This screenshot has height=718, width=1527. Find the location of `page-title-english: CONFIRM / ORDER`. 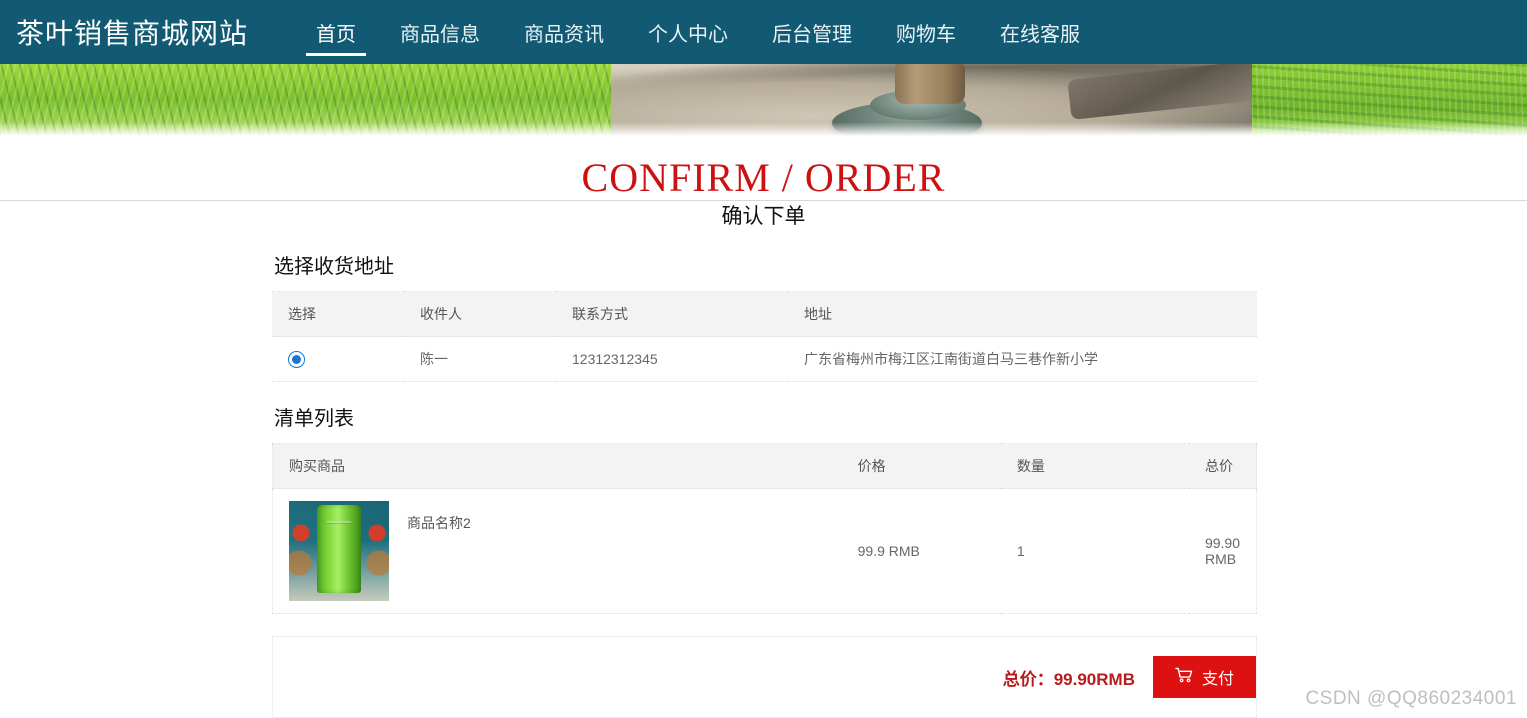

page-title-english: CONFIRM / ORDER is located at coordinates (763, 177).